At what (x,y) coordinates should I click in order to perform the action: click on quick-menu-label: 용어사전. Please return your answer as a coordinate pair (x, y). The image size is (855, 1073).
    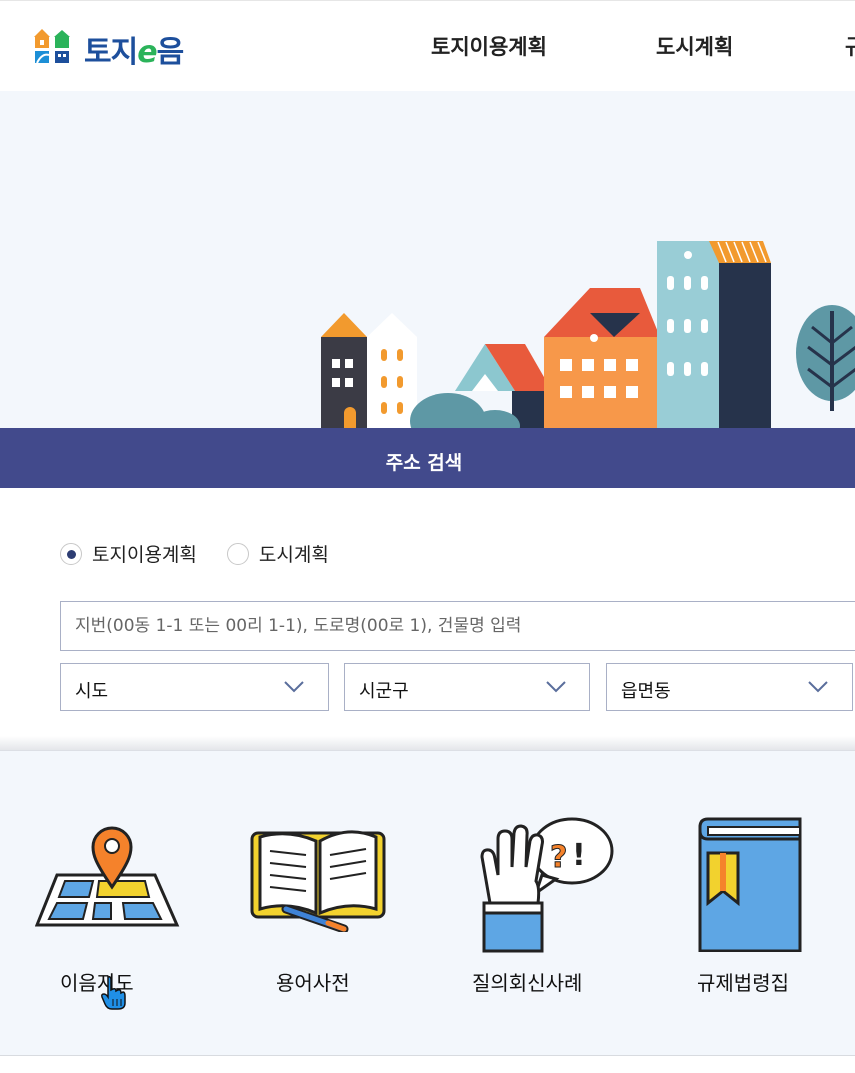
    Looking at the image, I should click on (313, 983).